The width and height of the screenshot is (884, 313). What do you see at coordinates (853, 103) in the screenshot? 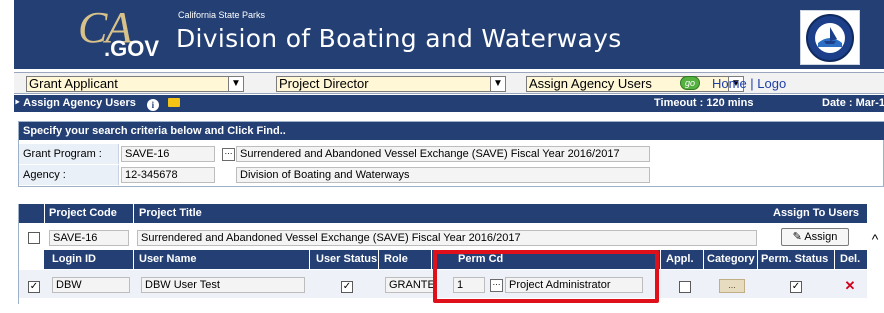
I see `date-text: Date : Mar-10-1` at bounding box center [853, 103].